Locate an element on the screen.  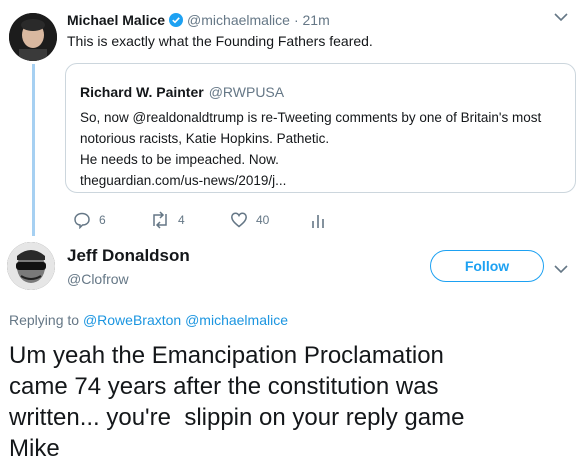
author-name: Michael Malice is located at coordinates (116, 20).